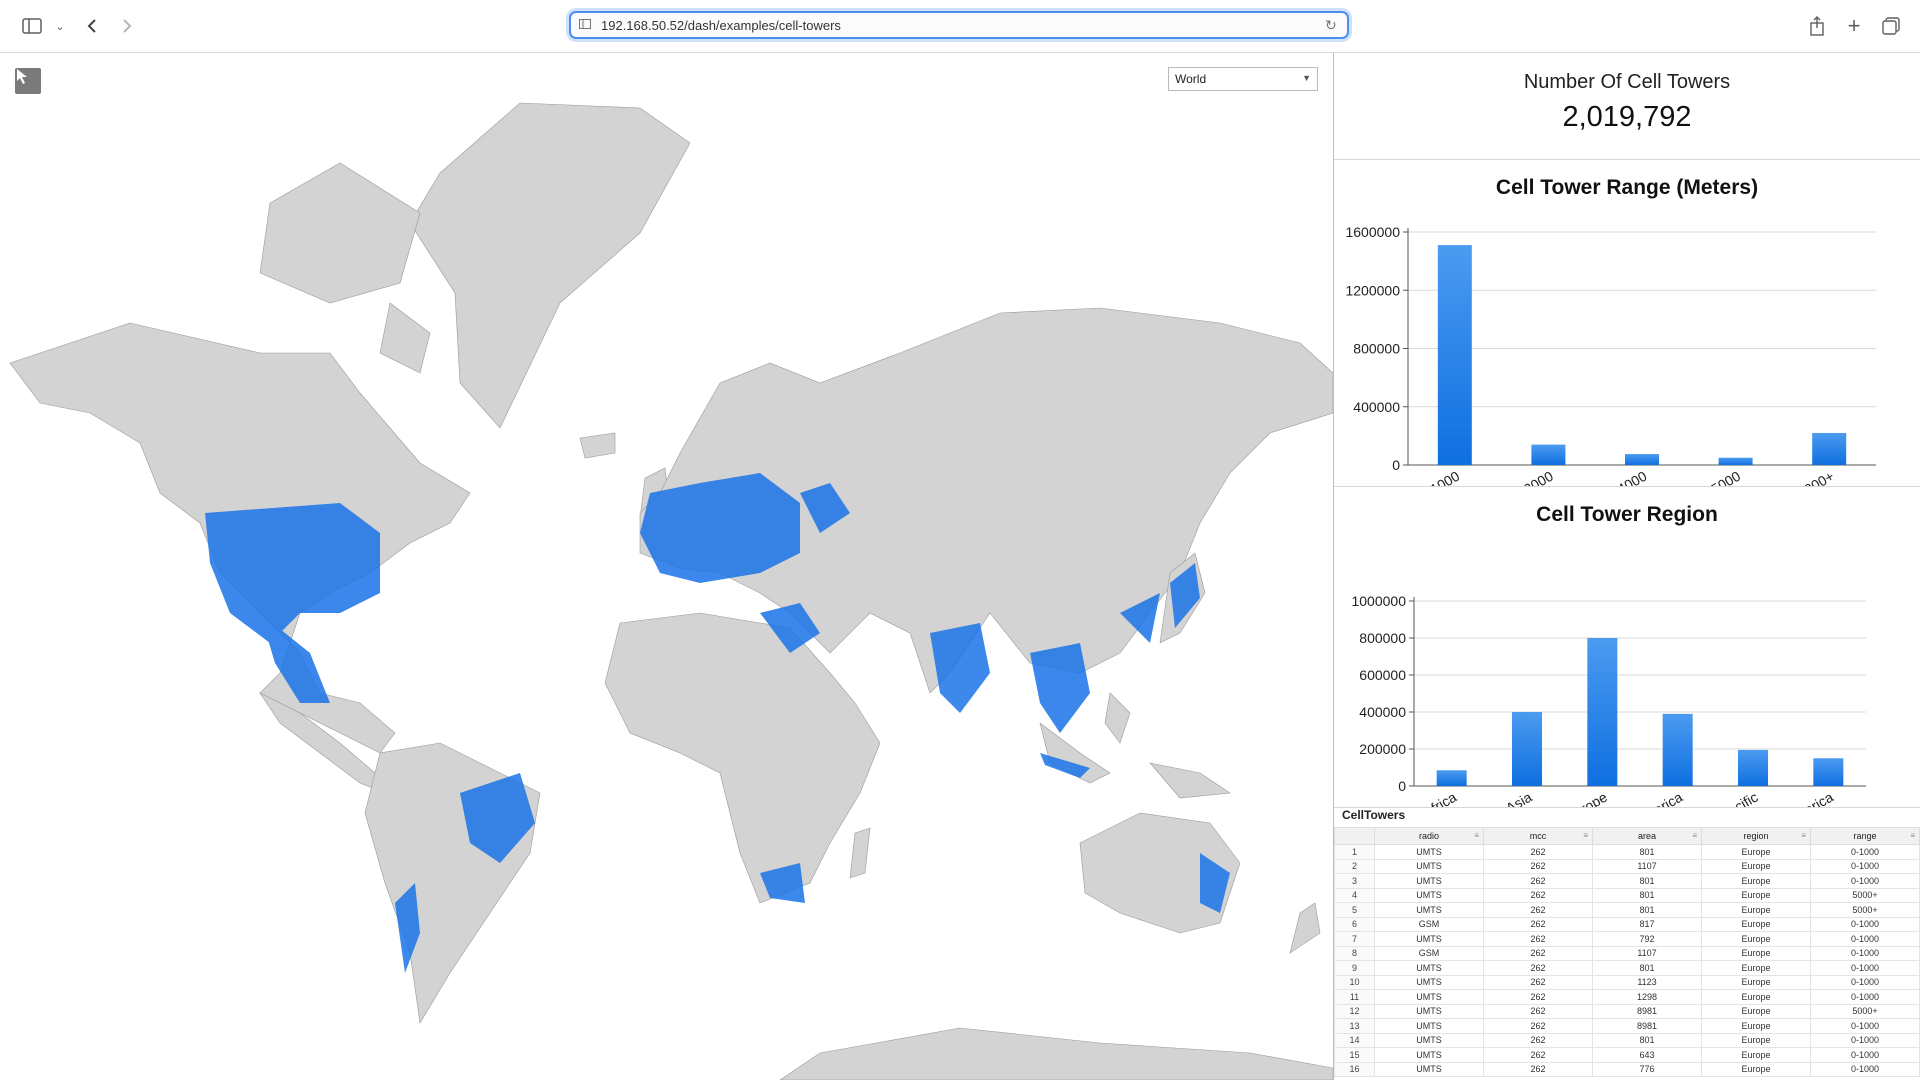  I want to click on kpi-label: Number Of Cell Towers, so click(1627, 82).